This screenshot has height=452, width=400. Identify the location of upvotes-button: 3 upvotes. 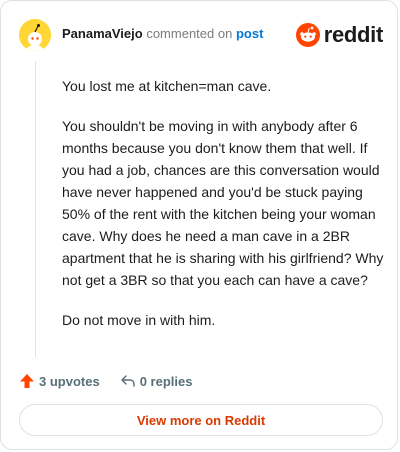
(59, 381).